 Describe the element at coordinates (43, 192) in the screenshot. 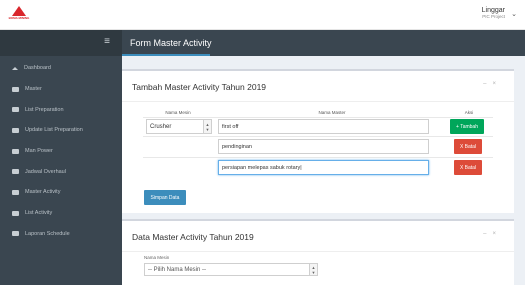

I see `sidebar-item-label: Master Activity` at that location.